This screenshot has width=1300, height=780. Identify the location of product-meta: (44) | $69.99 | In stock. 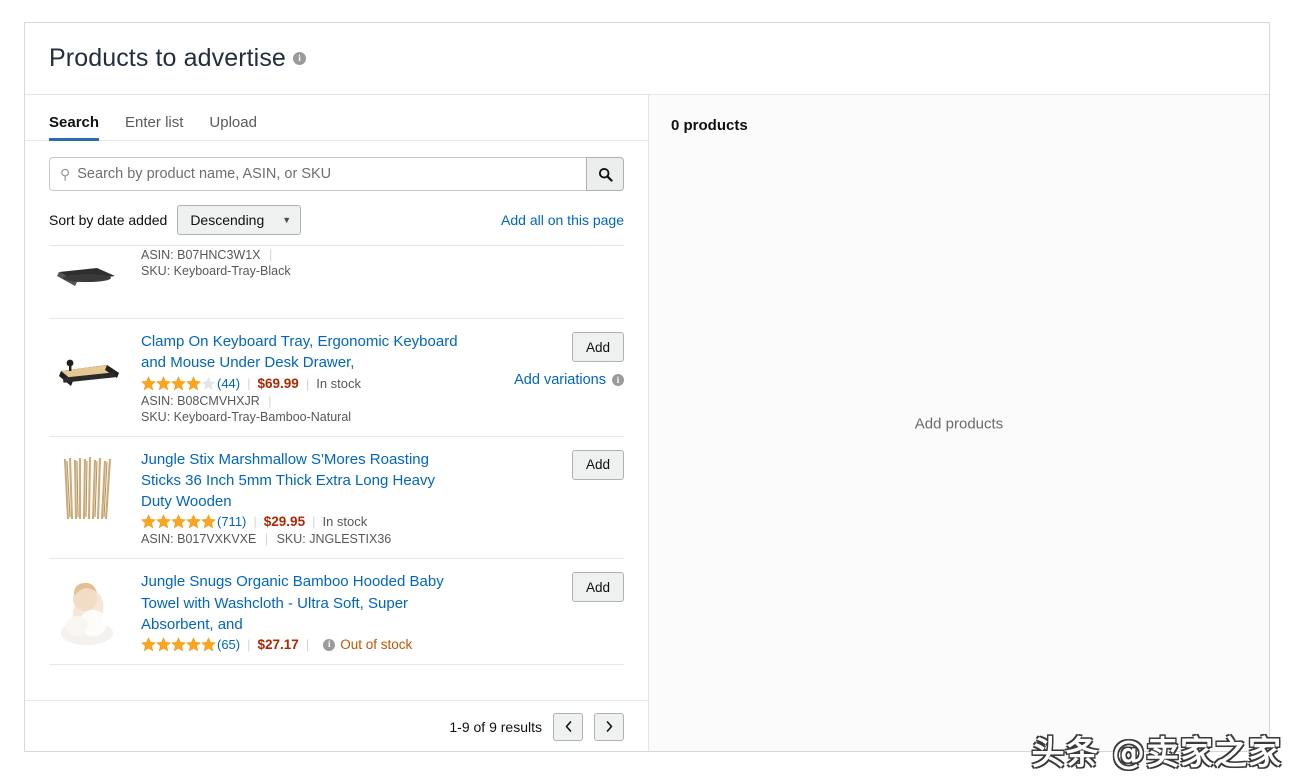
(305, 383).